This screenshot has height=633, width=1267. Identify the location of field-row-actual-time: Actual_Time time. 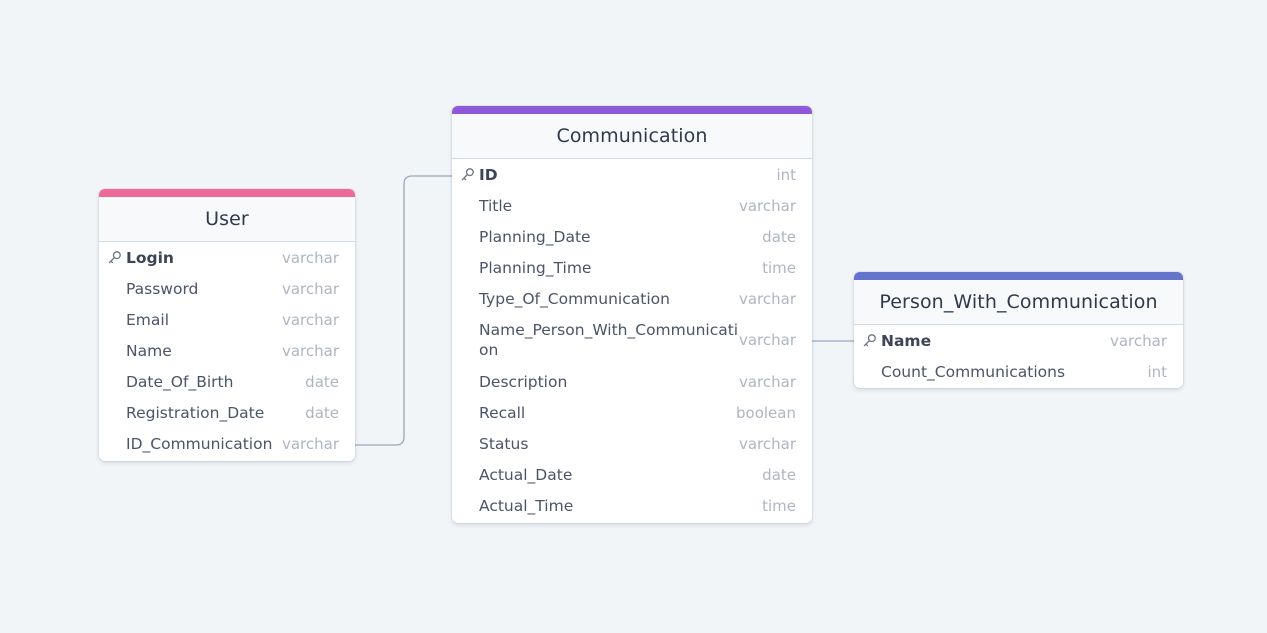
(632, 505).